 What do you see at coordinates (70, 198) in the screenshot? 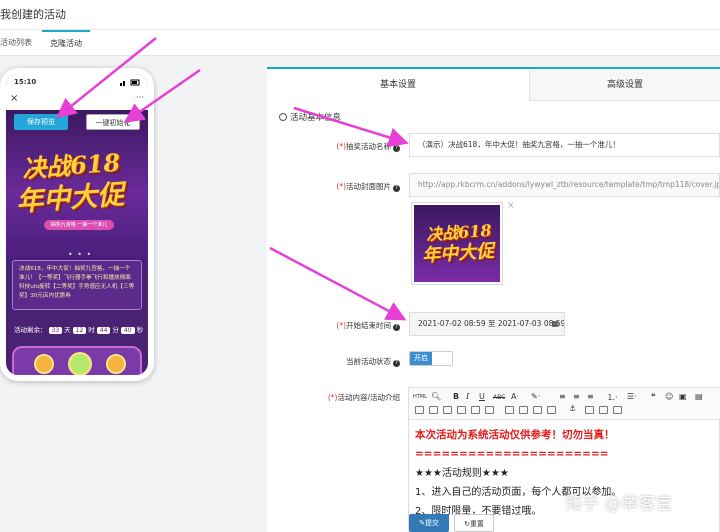
I see `poster-title-line2: 年中大促` at bounding box center [70, 198].